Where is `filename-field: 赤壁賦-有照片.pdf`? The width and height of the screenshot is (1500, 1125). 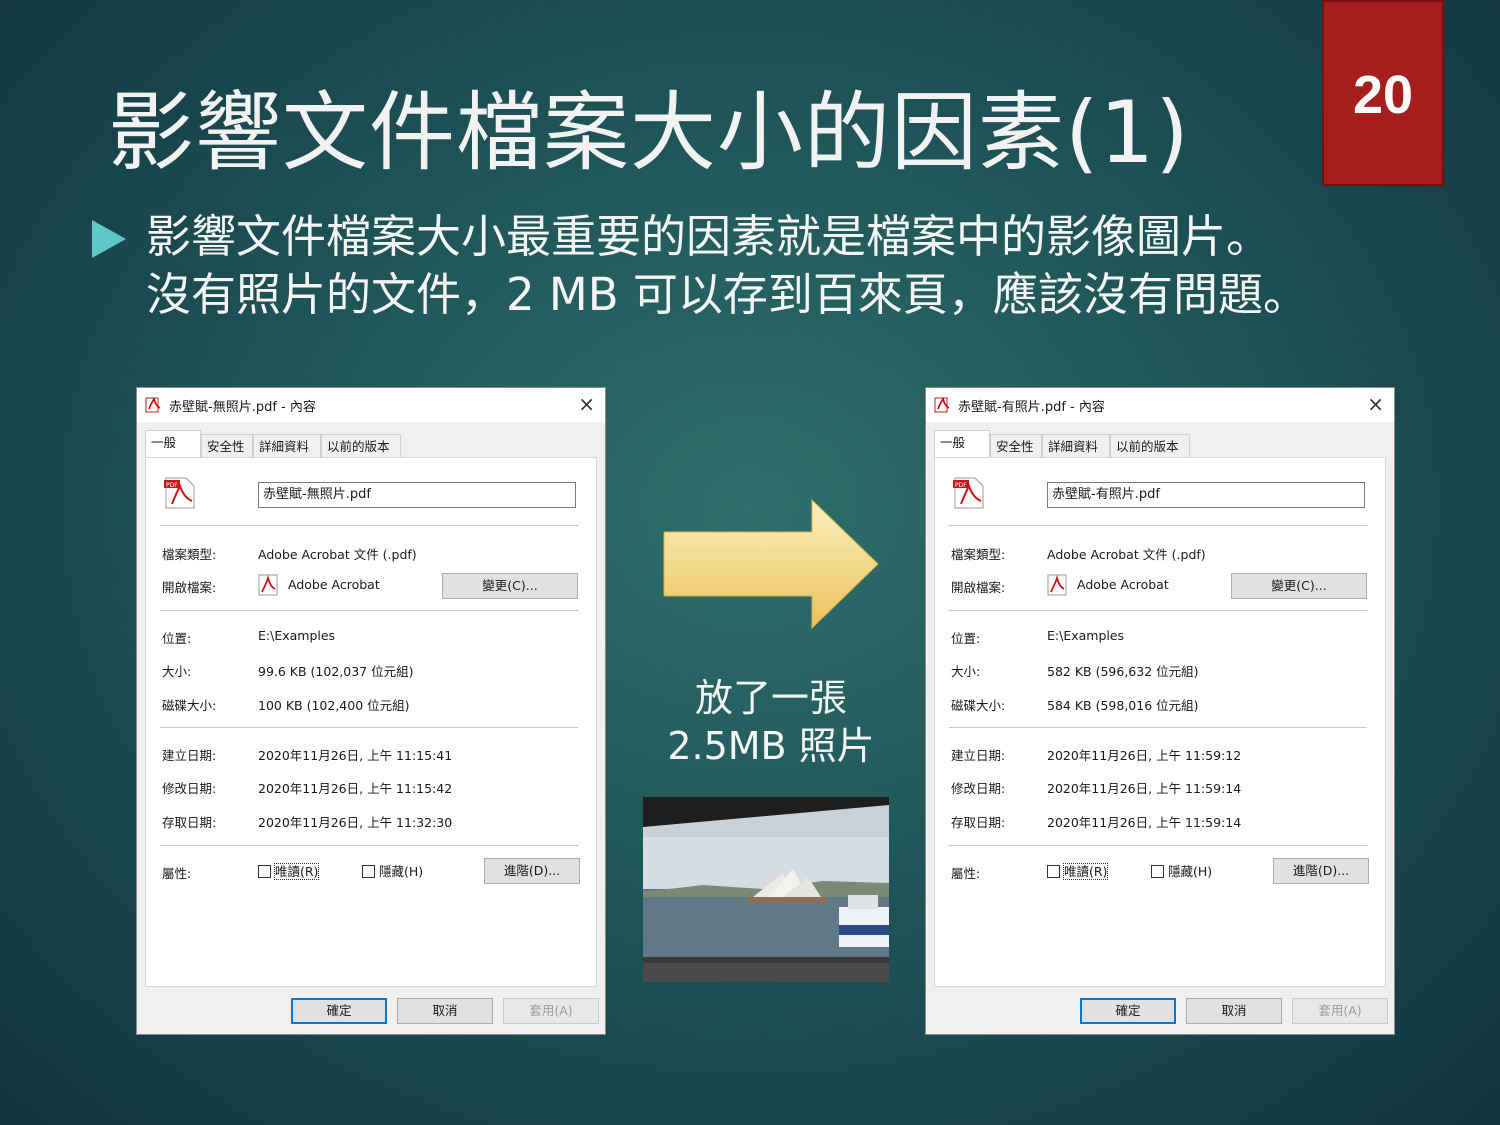
filename-field: 赤壁賦-有照片.pdf is located at coordinates (1206, 495).